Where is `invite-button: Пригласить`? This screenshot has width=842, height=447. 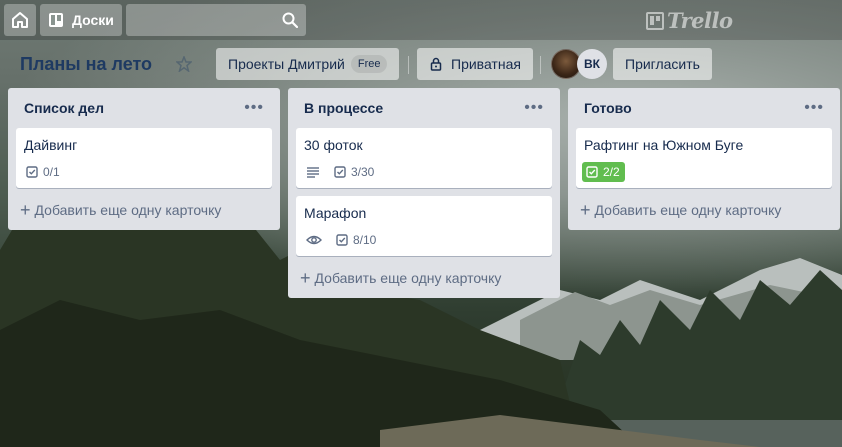
invite-button: Пригласить is located at coordinates (662, 64).